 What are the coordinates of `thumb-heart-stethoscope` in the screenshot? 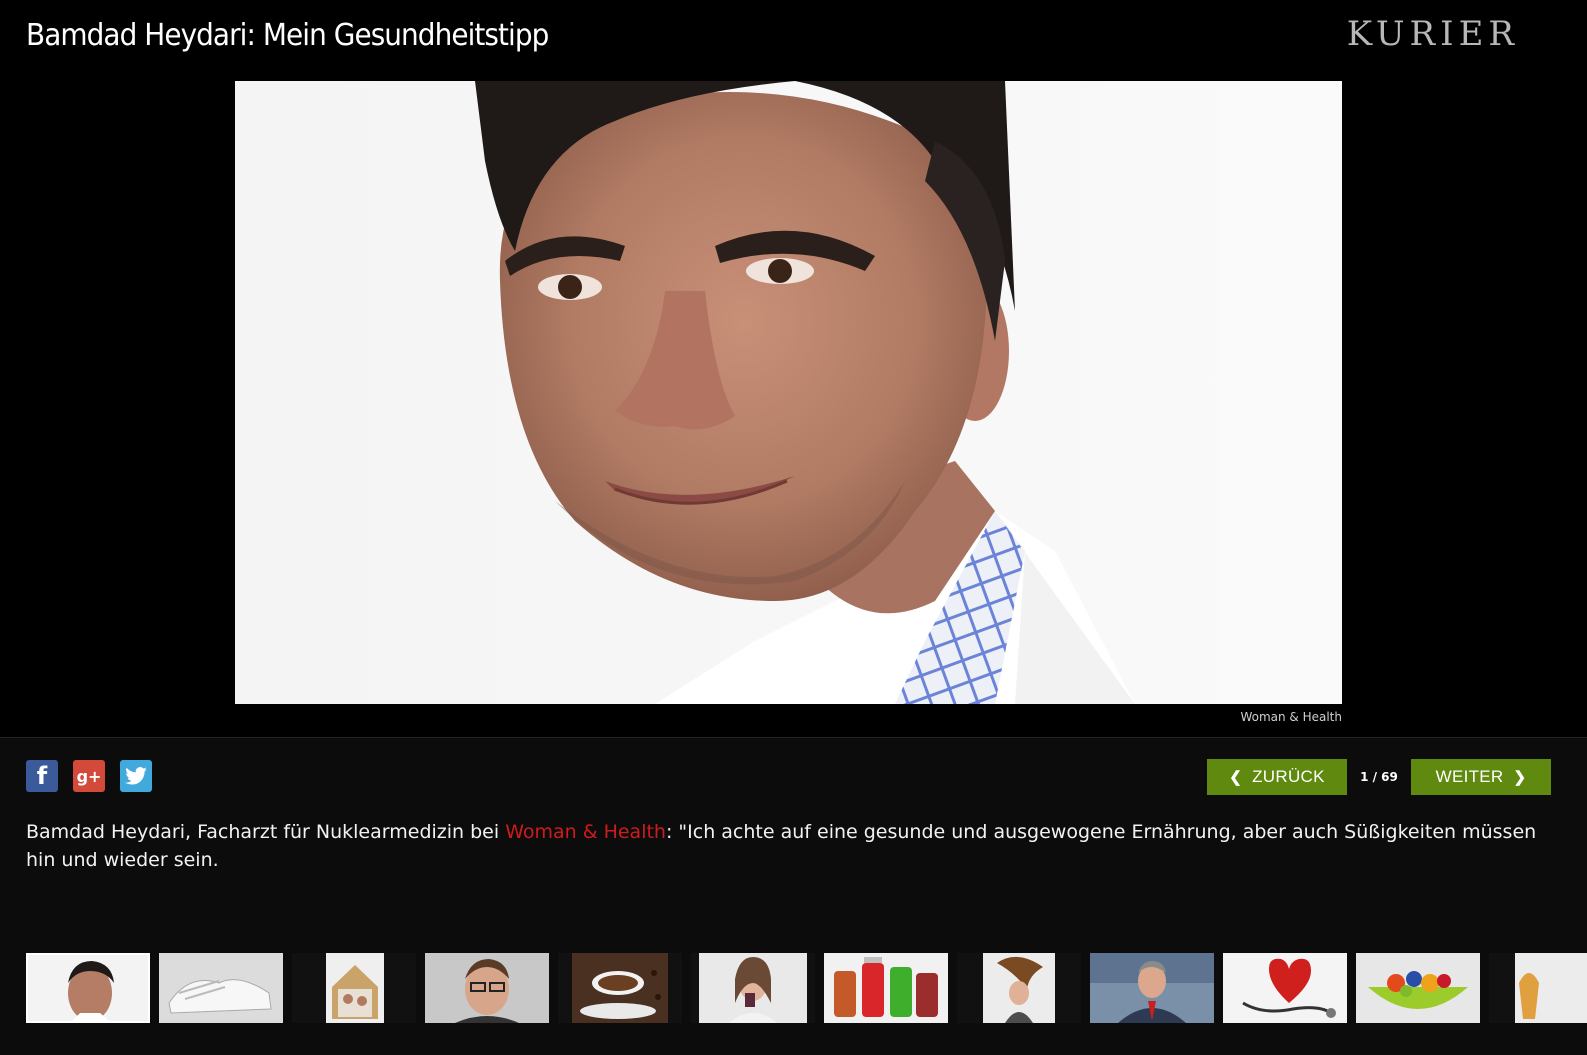 It's located at (1285, 988).